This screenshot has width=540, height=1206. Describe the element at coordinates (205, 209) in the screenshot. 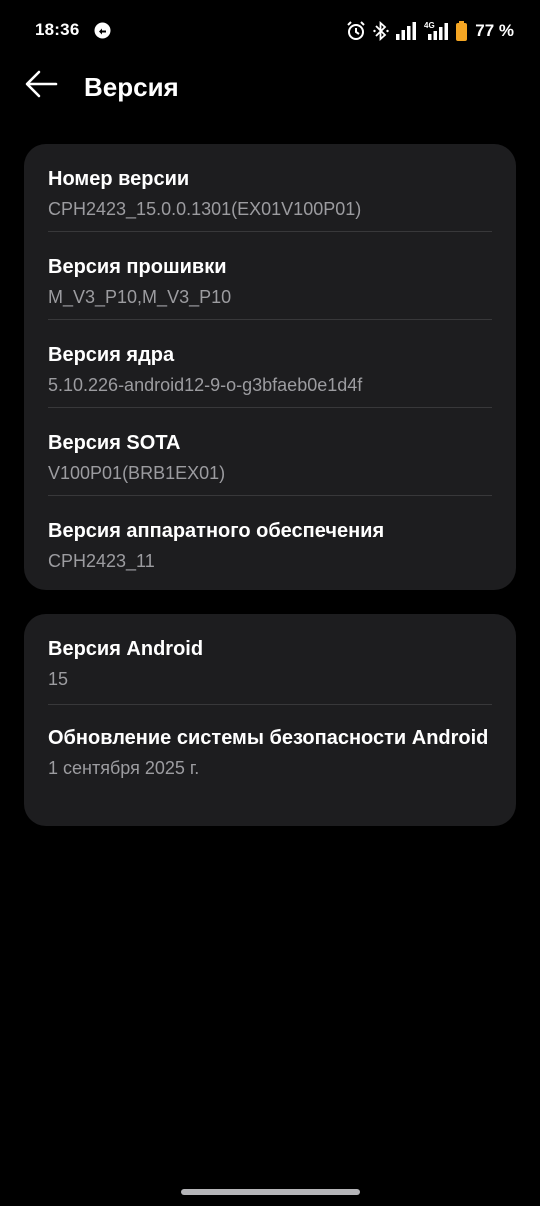

I see `row-value: CPH2423_15.0.0.1301(EX01V100P01)` at that location.